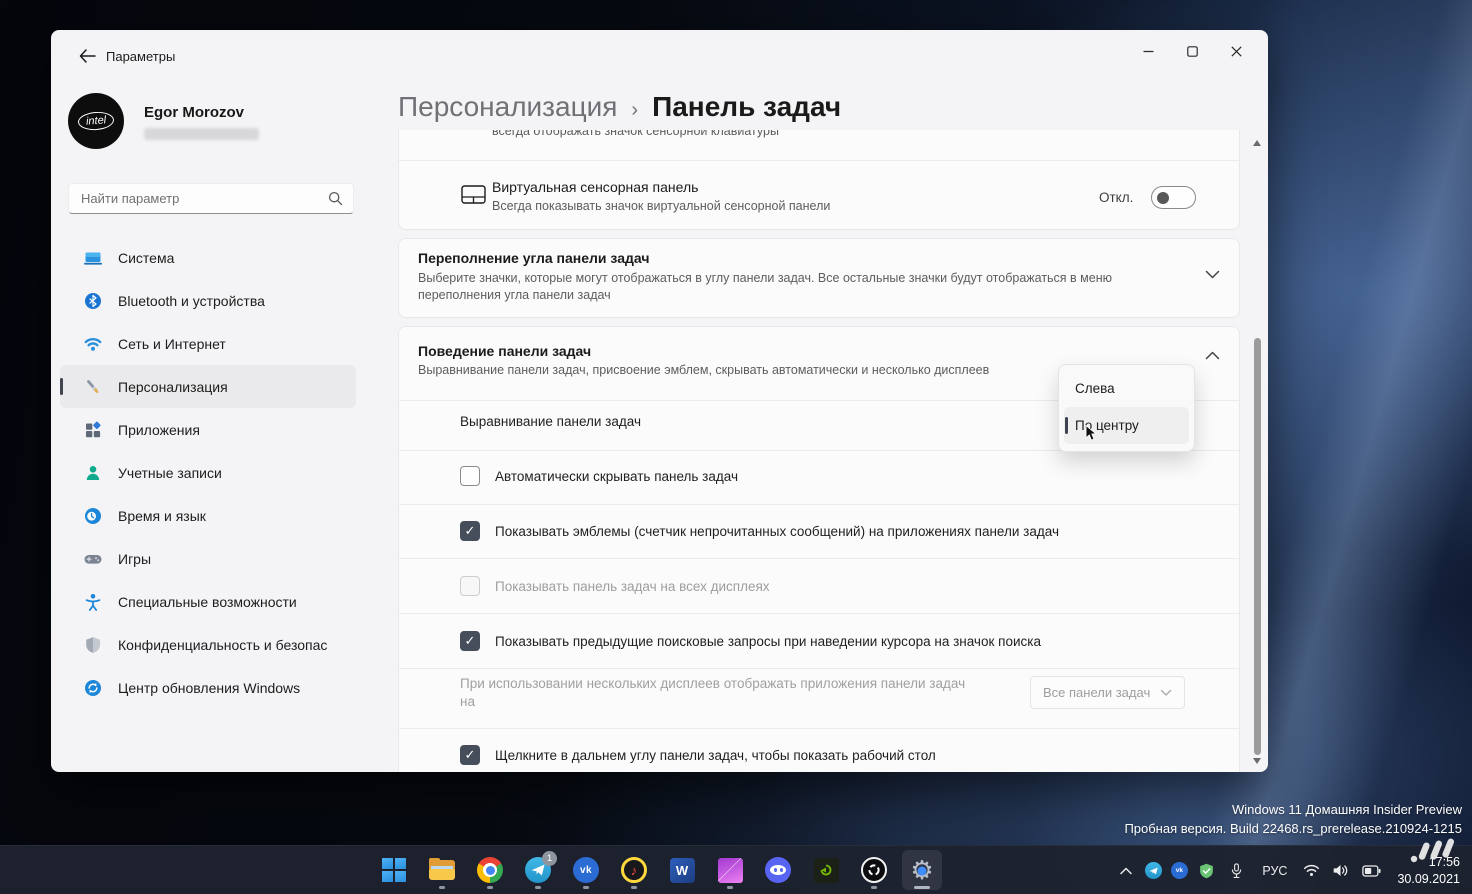 The image size is (1472, 894). I want to click on start-button, so click(394, 870).